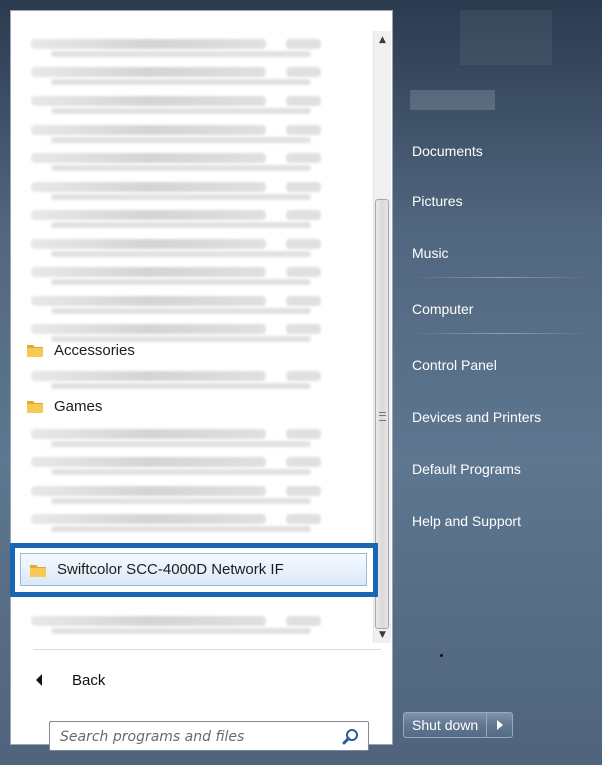 The image size is (602, 765). I want to click on menu-item-pictures: Pictures, so click(498, 201).